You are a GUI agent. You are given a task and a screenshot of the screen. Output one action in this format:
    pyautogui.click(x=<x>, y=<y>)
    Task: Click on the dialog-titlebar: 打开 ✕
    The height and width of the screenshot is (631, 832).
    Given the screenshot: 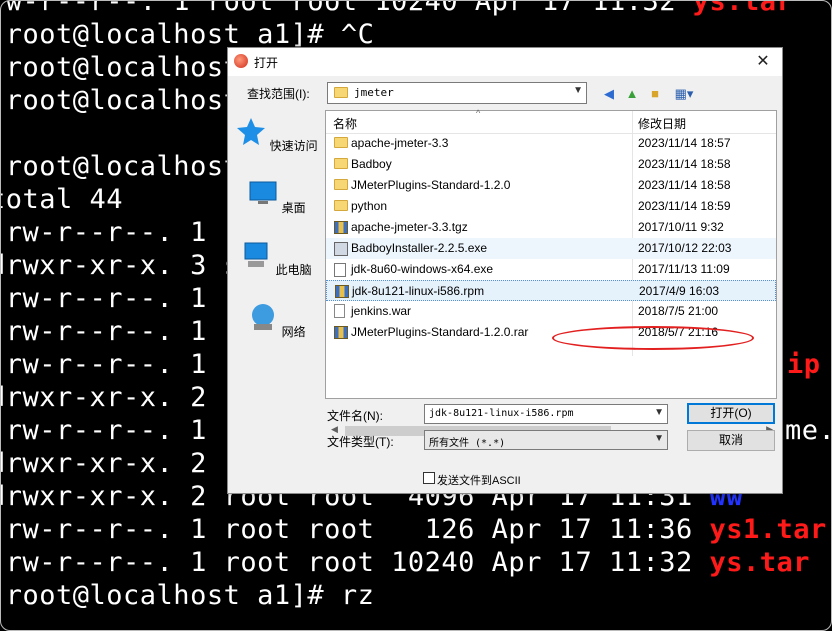 What is the action you would take?
    pyautogui.click(x=505, y=62)
    